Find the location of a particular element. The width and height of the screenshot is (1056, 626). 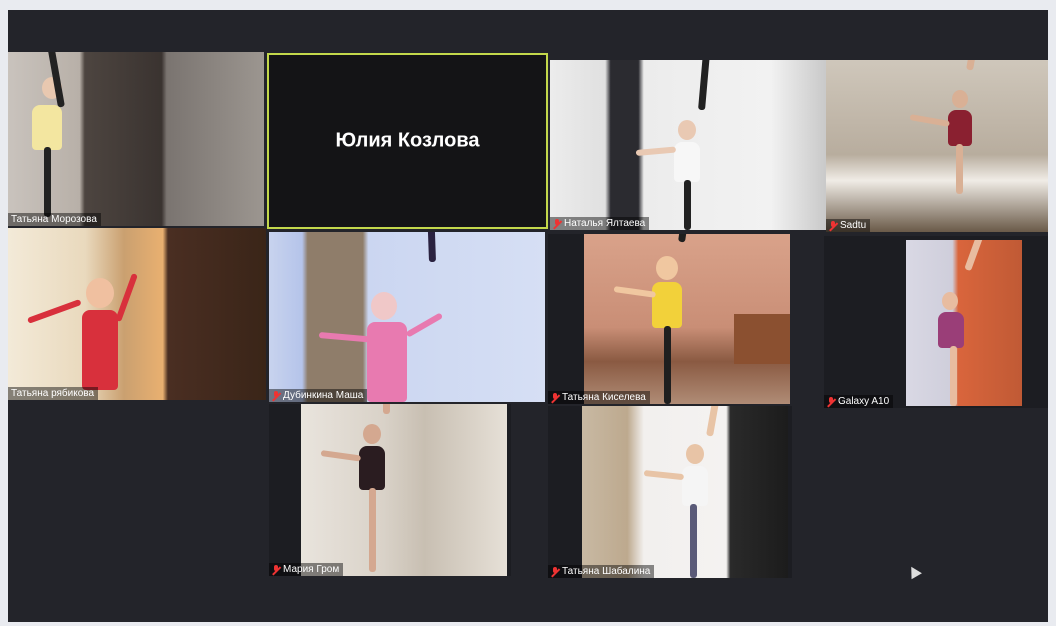

video-tile-tatyana-morozova: Татьяна Морозова is located at coordinates (136, 139).